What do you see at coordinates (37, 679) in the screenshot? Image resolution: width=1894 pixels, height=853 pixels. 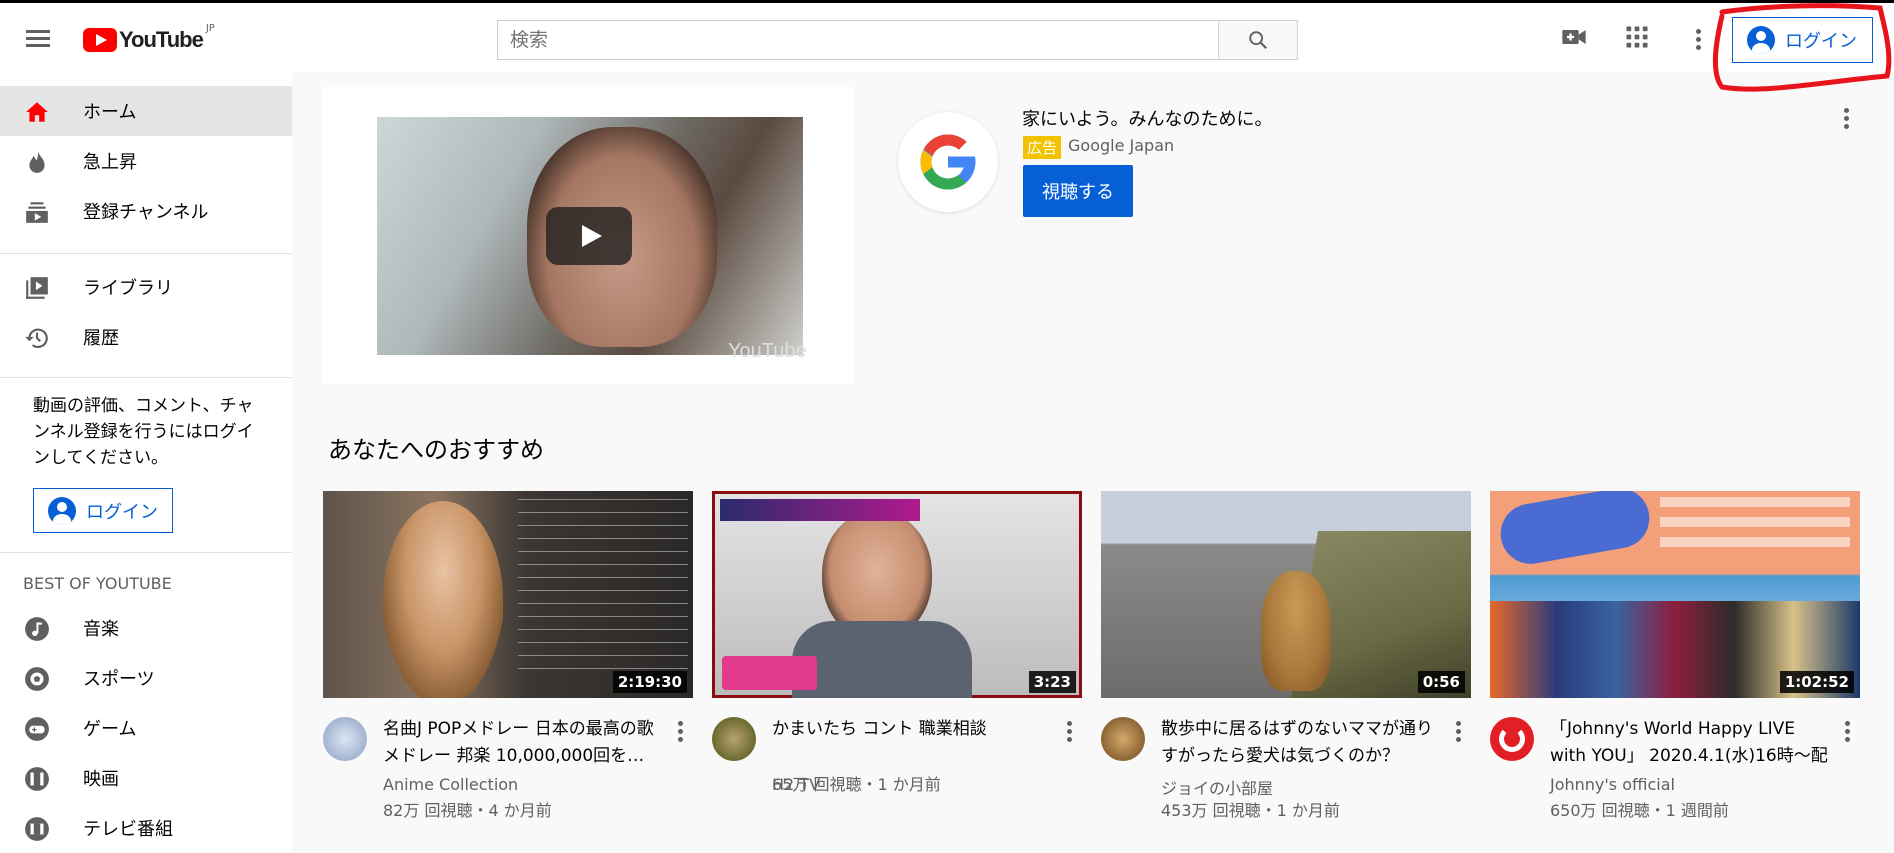 I see `sports-icon` at bounding box center [37, 679].